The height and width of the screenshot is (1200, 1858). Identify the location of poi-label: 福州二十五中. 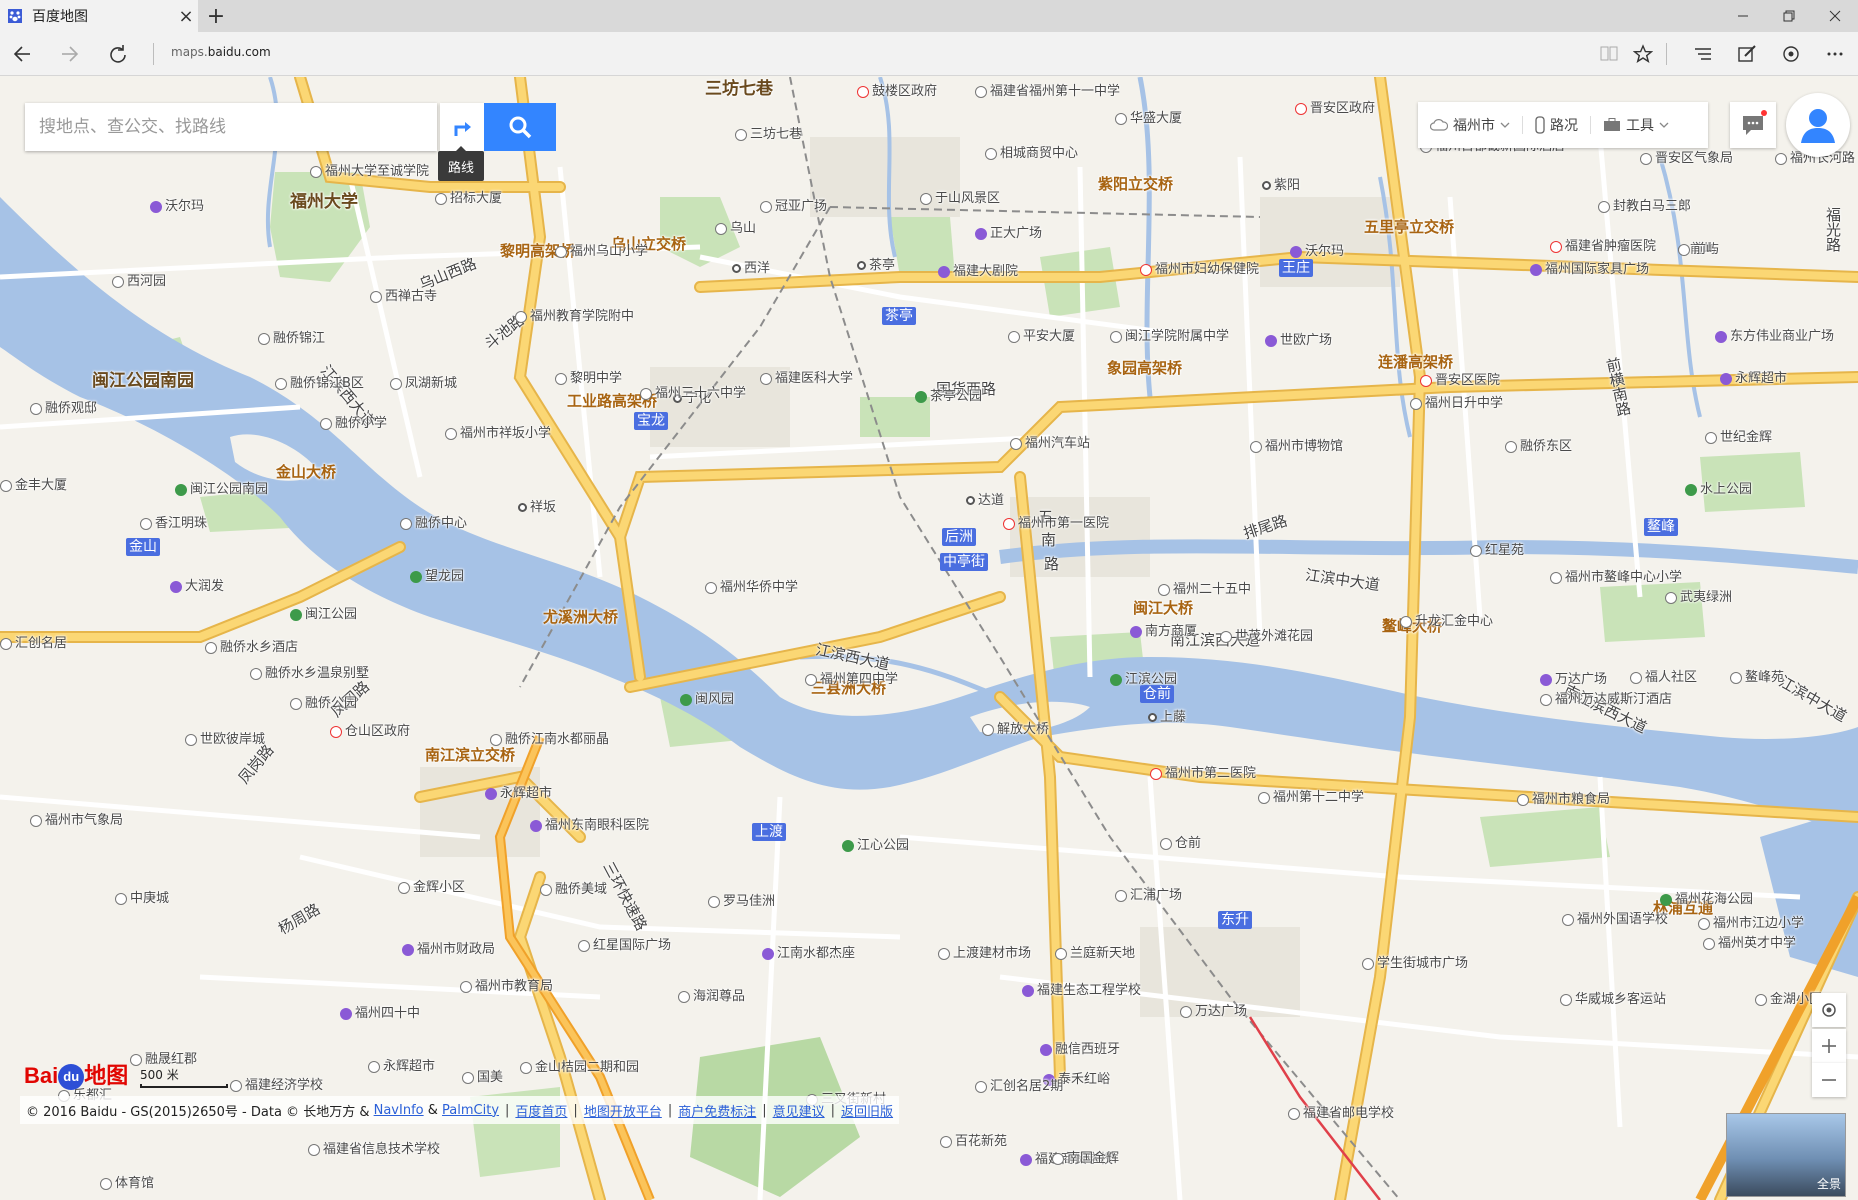
(1204, 589).